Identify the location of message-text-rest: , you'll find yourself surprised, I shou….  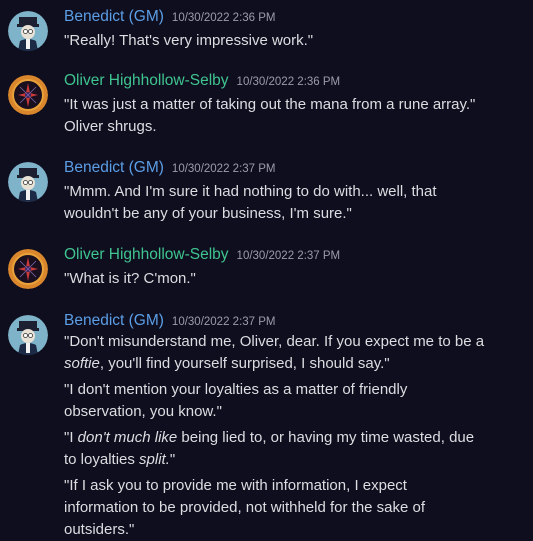
(244, 363).